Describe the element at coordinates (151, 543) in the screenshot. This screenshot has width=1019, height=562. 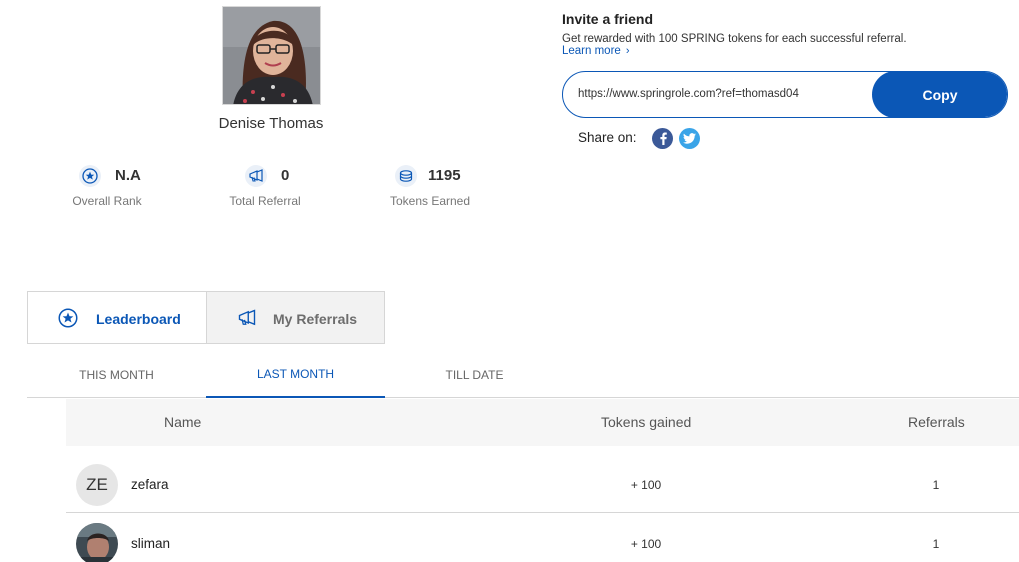
I see `row-name: sliman` at that location.